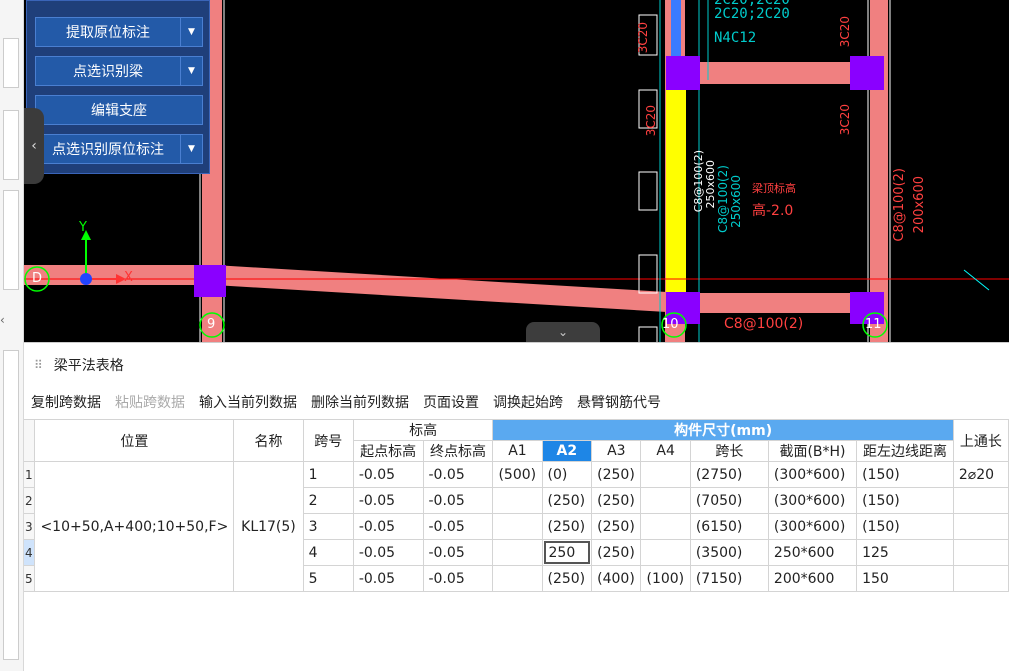  I want to click on a3-cell: (400), so click(616, 578).